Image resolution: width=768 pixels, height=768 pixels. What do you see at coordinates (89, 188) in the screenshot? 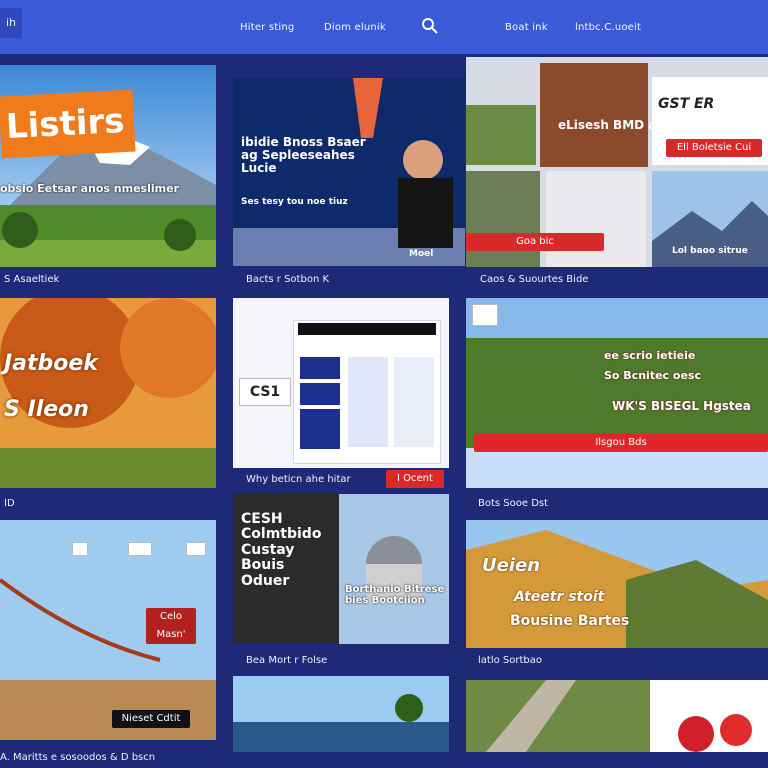
I see `tile-subtitle: obsio Eetsar anos nmeslimer` at bounding box center [89, 188].